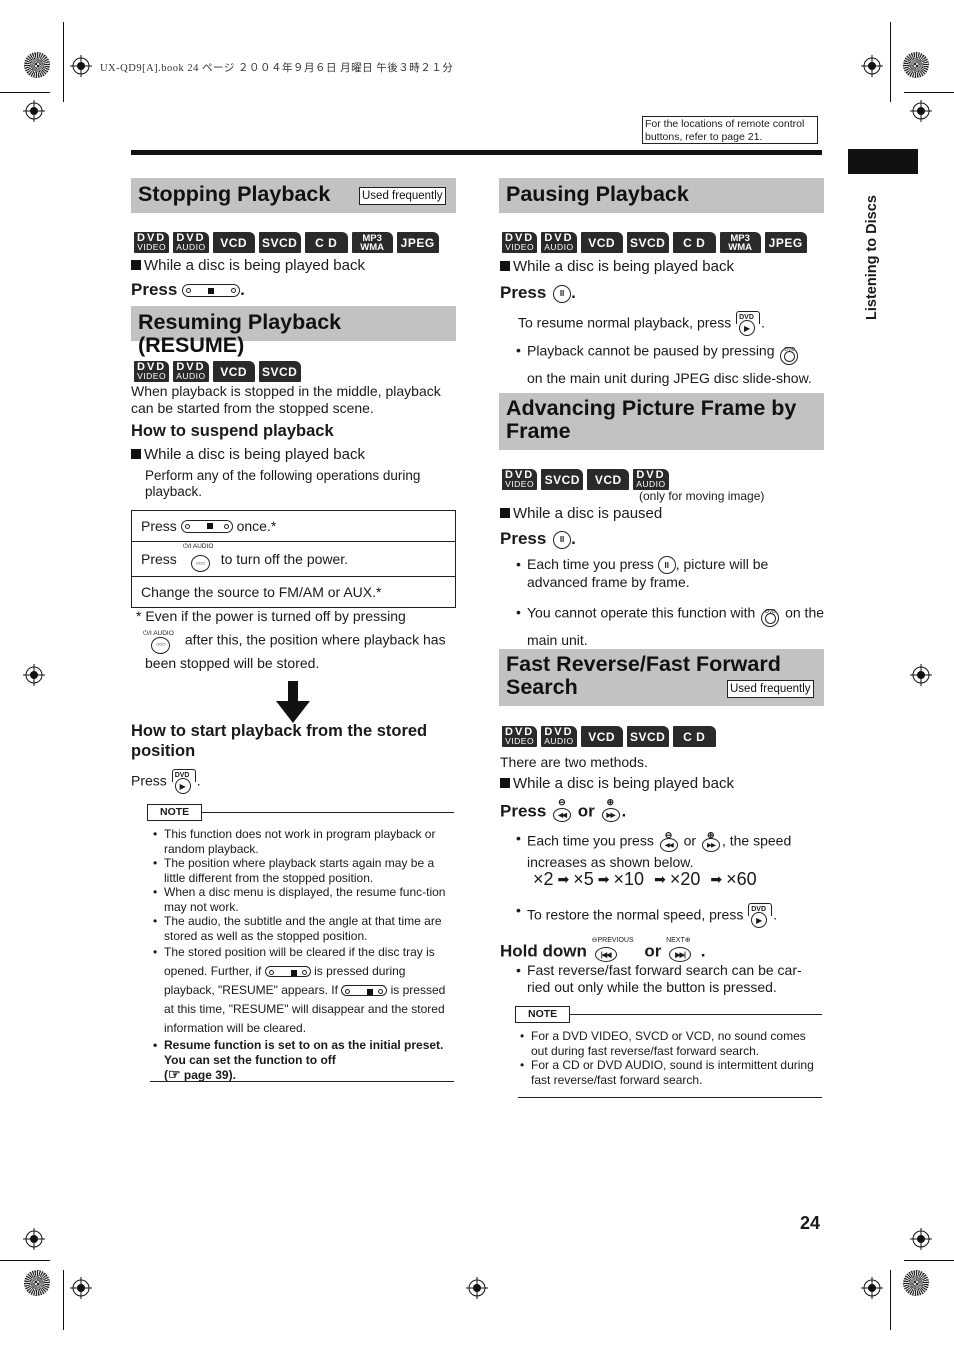  What do you see at coordinates (641, 324) in the screenshot?
I see `resume-normal-text: To resume normal playback, press DVD ▶.` at bounding box center [641, 324].